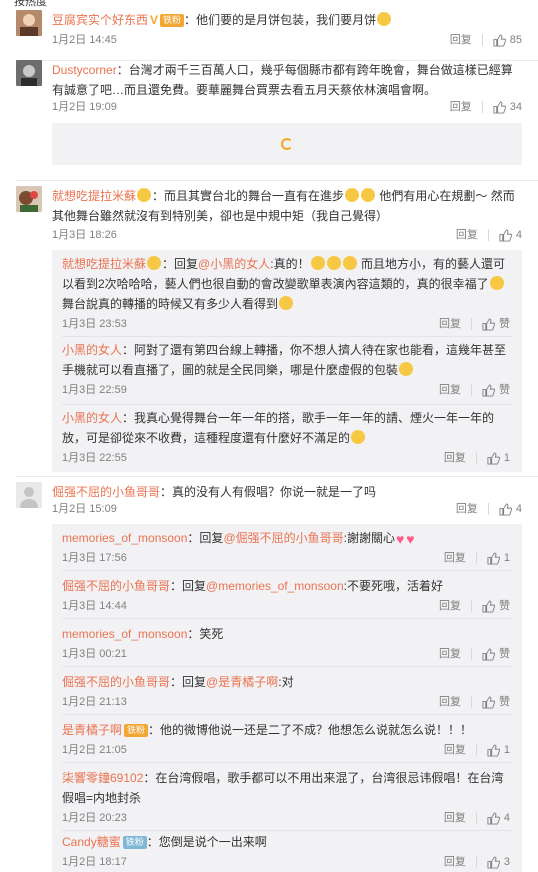 The image size is (538, 872). Describe the element at coordinates (393, 586) in the screenshot. I see `reply-body: :不要死哦，活着好` at that location.